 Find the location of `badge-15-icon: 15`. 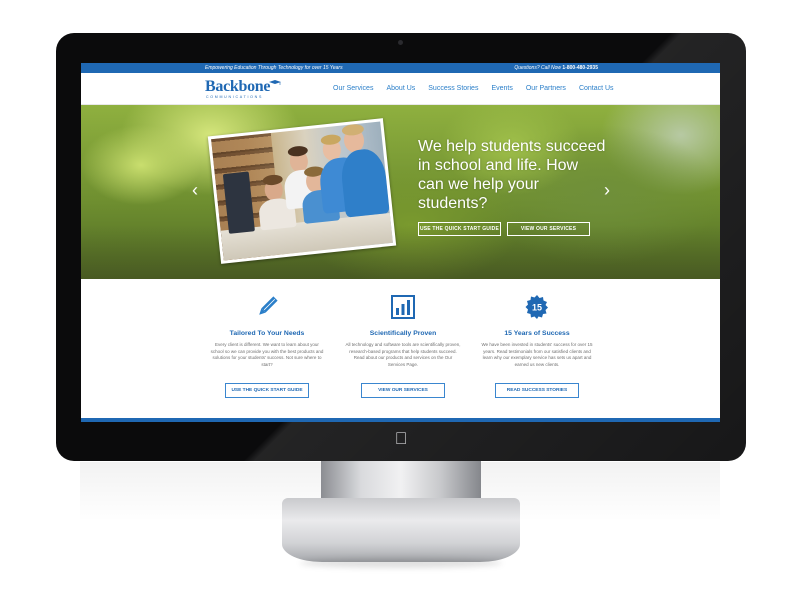

badge-15-icon: 15 is located at coordinates (536, 307).